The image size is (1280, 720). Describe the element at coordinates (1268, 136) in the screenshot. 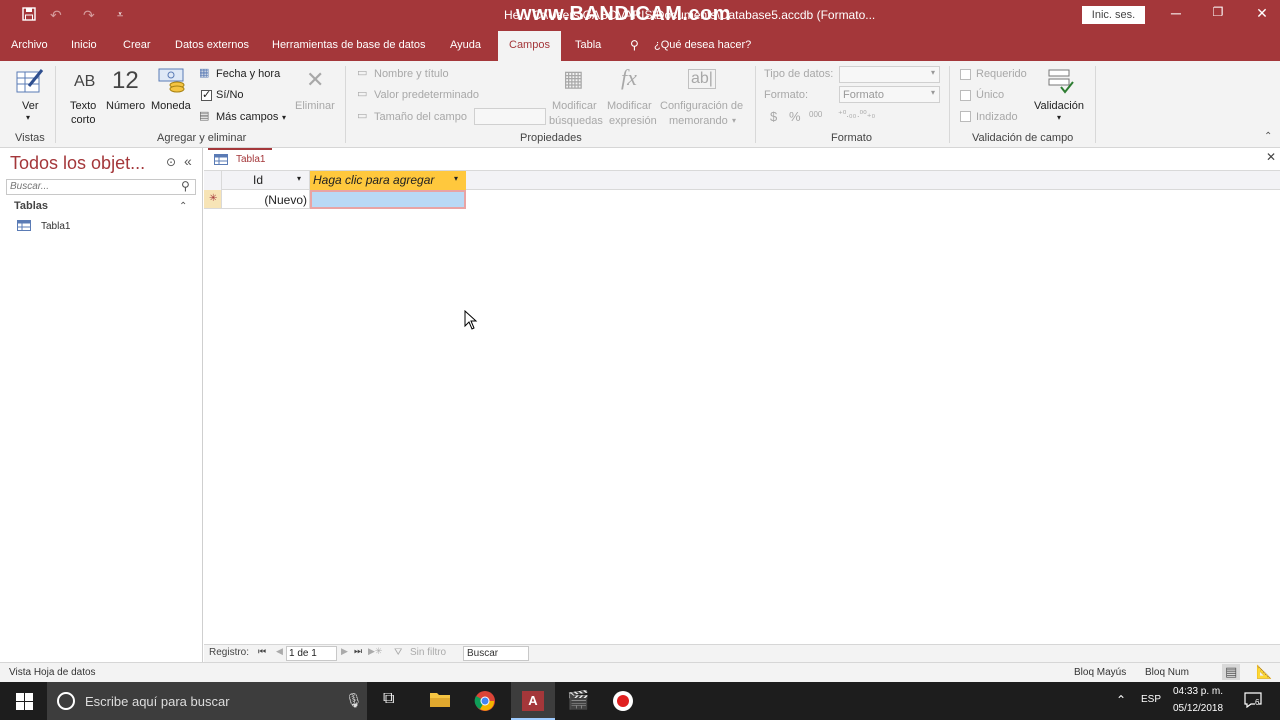

I see `collapse-ribbon-icon: ⌃` at that location.